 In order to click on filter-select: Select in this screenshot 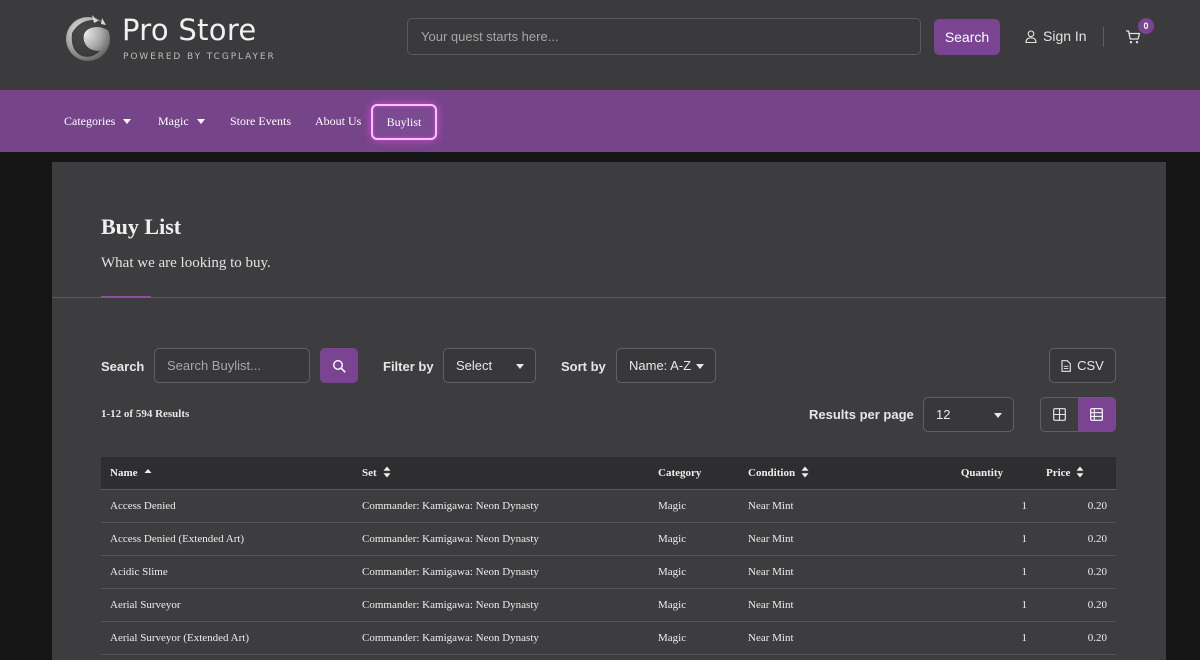, I will do `click(489, 365)`.